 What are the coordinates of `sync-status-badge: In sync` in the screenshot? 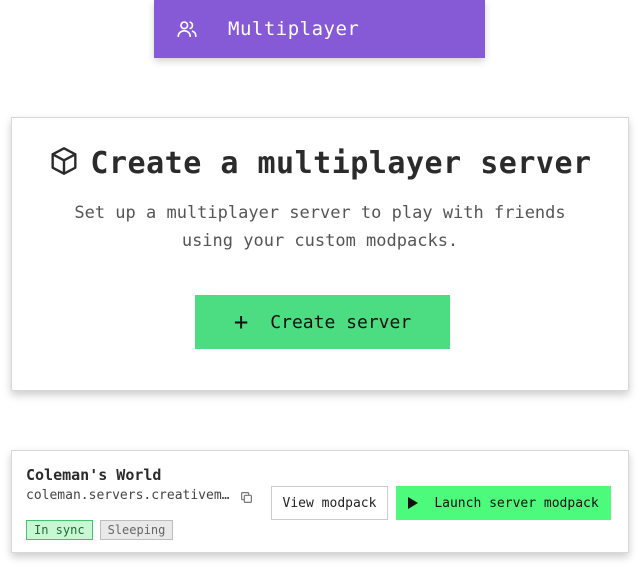 It's located at (59, 530).